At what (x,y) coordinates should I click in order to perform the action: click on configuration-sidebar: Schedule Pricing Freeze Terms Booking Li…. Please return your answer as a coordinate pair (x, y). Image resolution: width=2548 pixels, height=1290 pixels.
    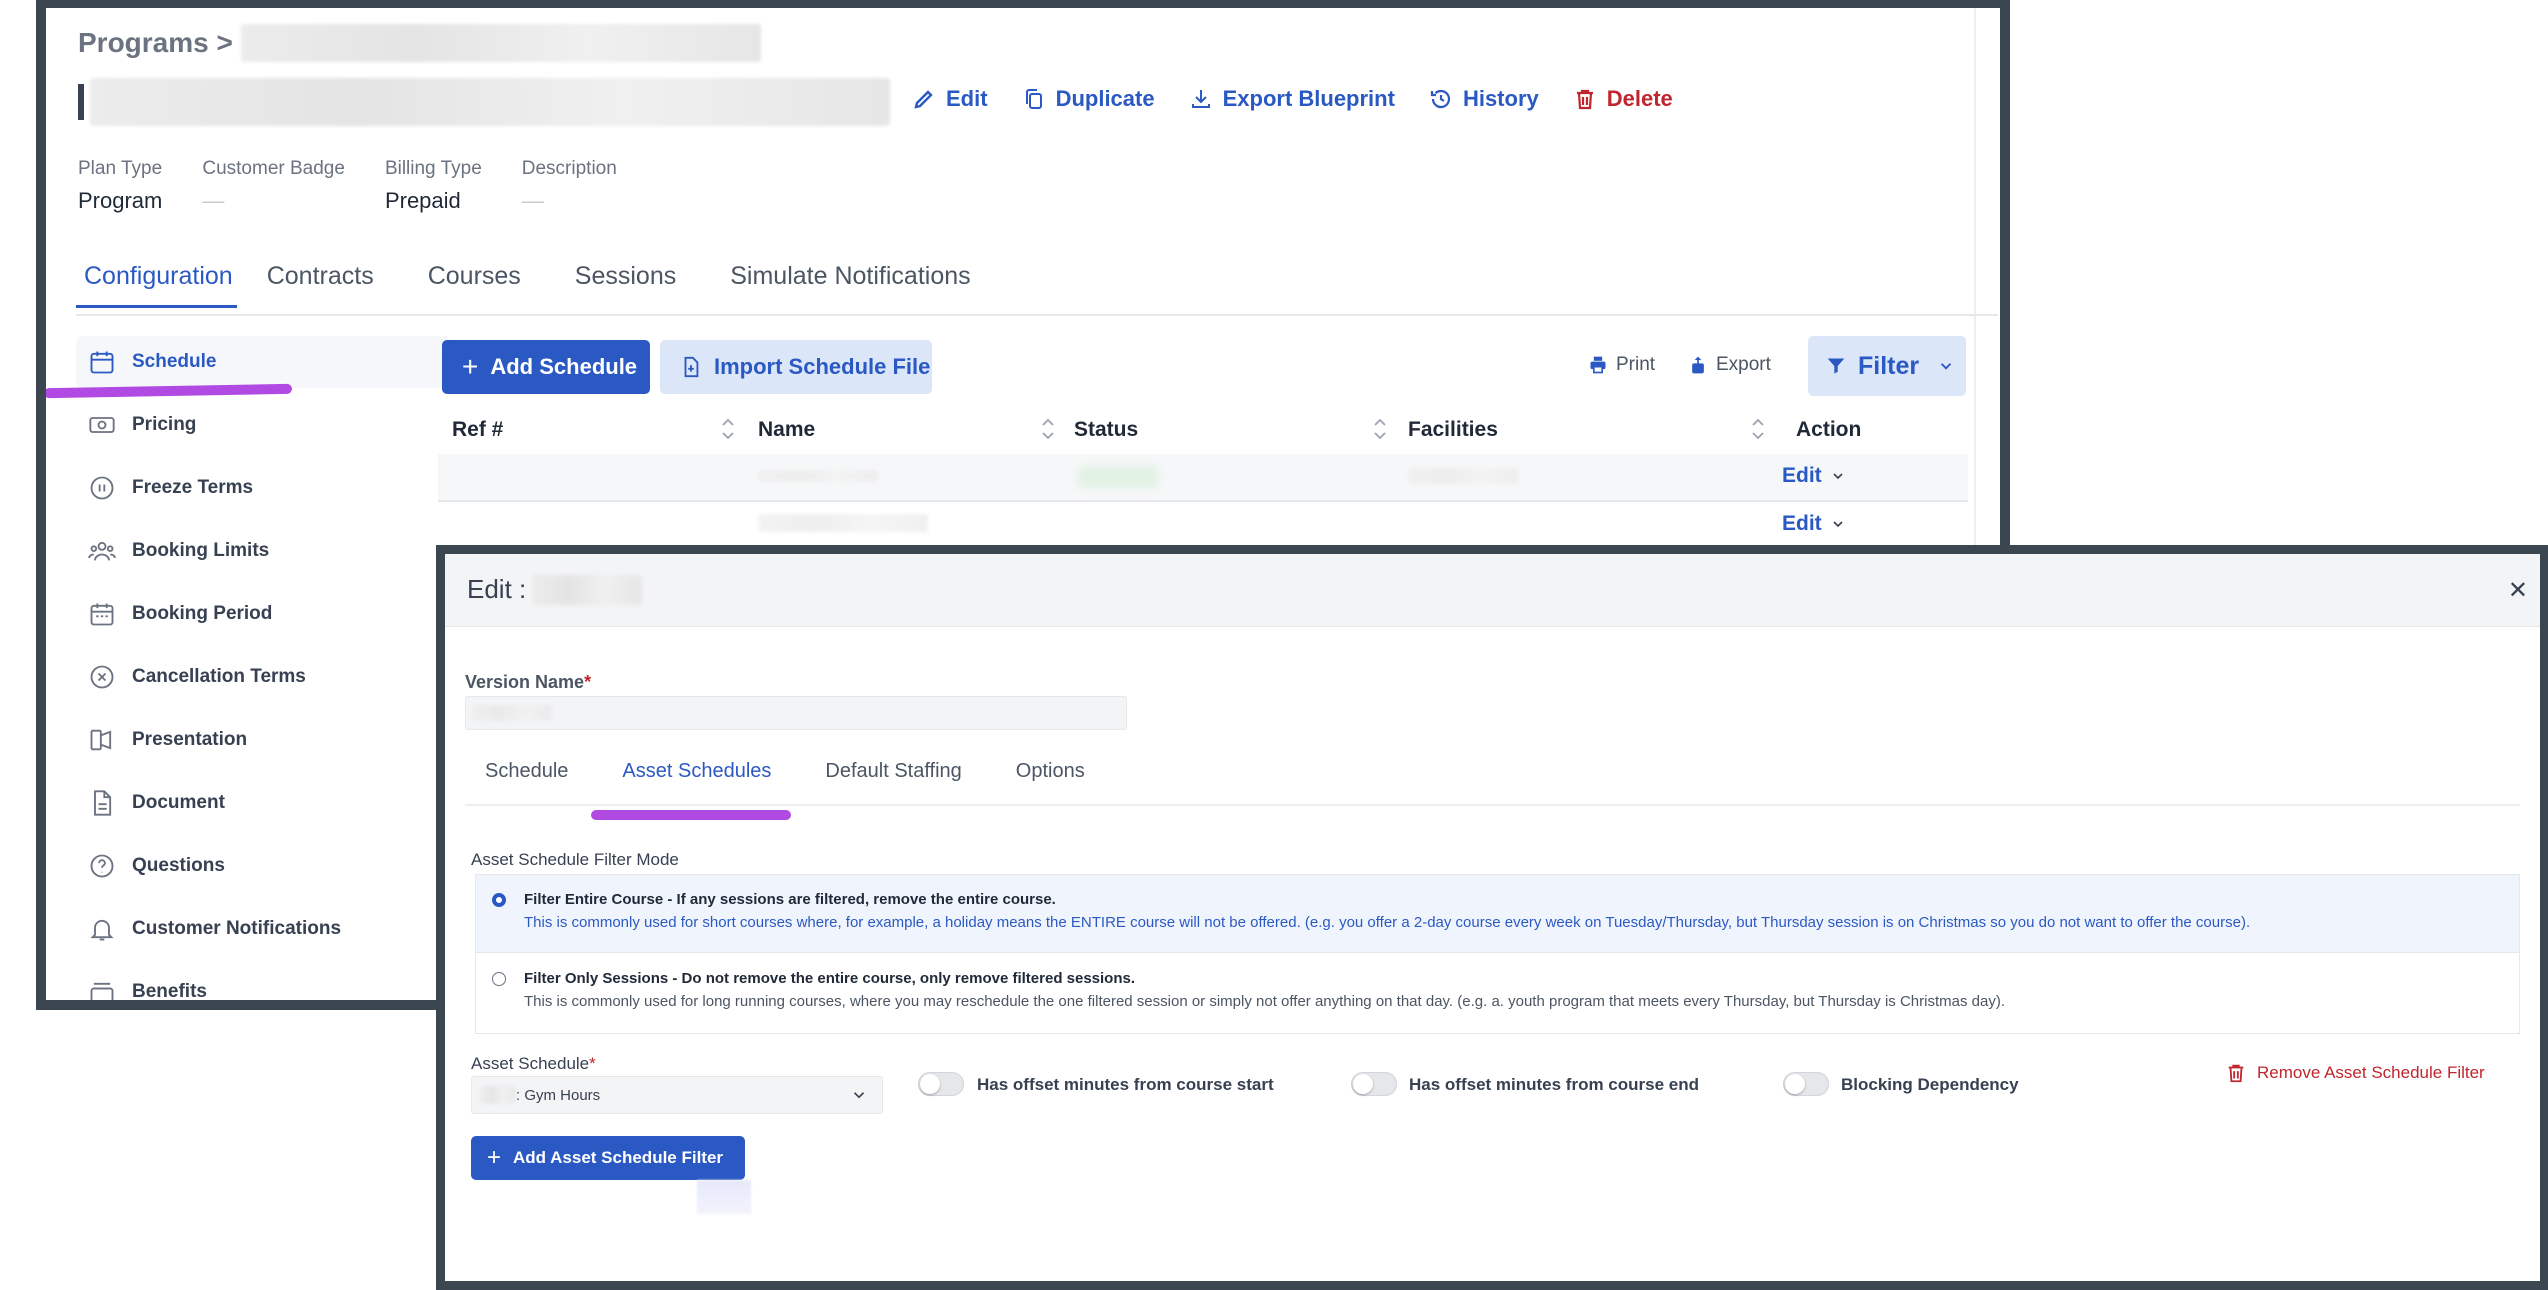
    Looking at the image, I should click on (263, 668).